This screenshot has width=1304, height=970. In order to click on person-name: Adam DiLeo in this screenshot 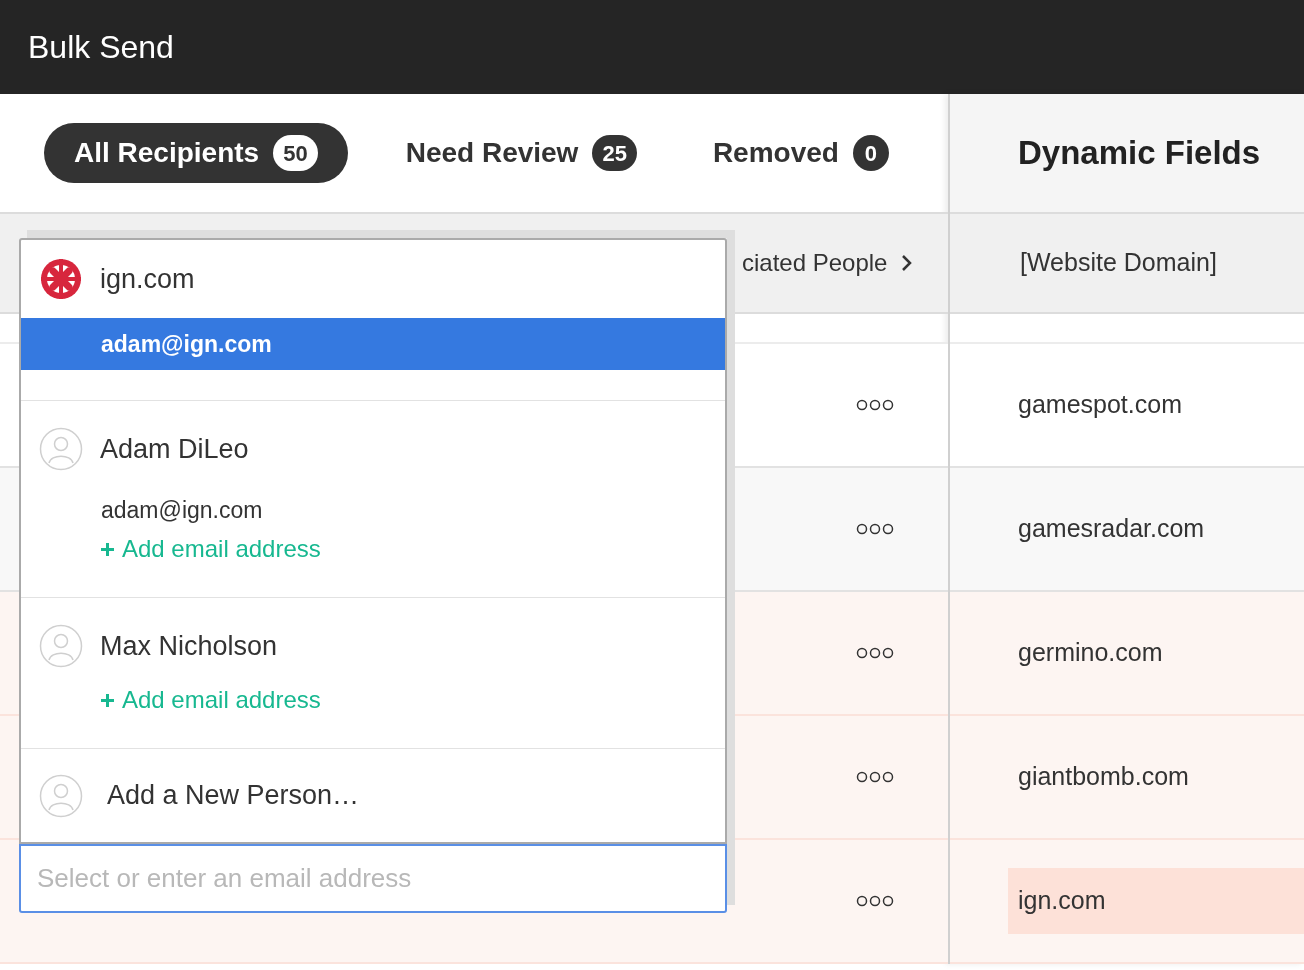, I will do `click(174, 449)`.